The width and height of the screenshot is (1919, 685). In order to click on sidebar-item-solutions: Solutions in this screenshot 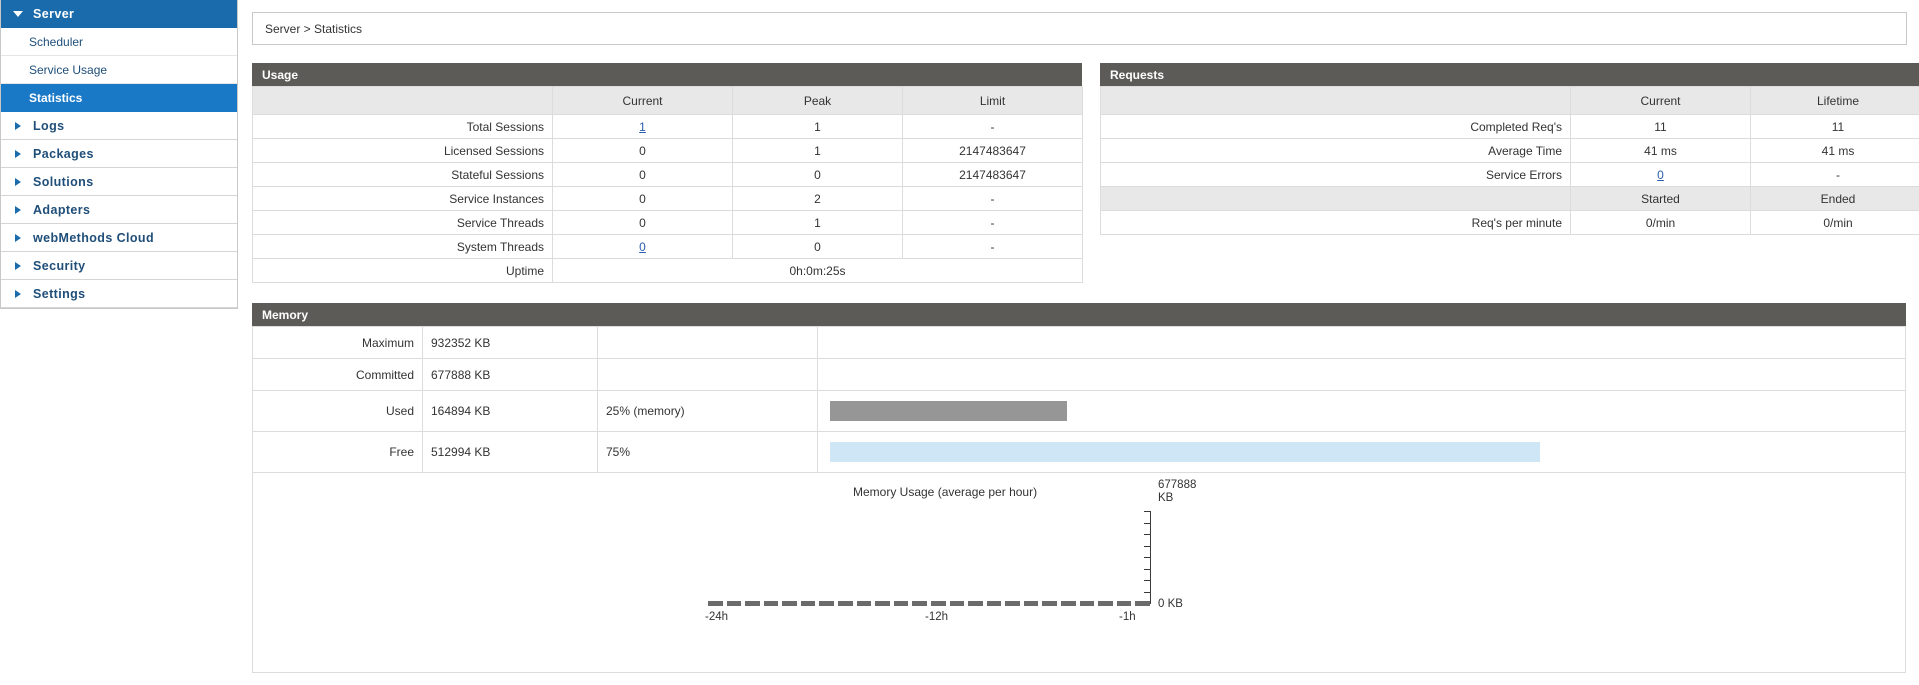, I will do `click(119, 182)`.